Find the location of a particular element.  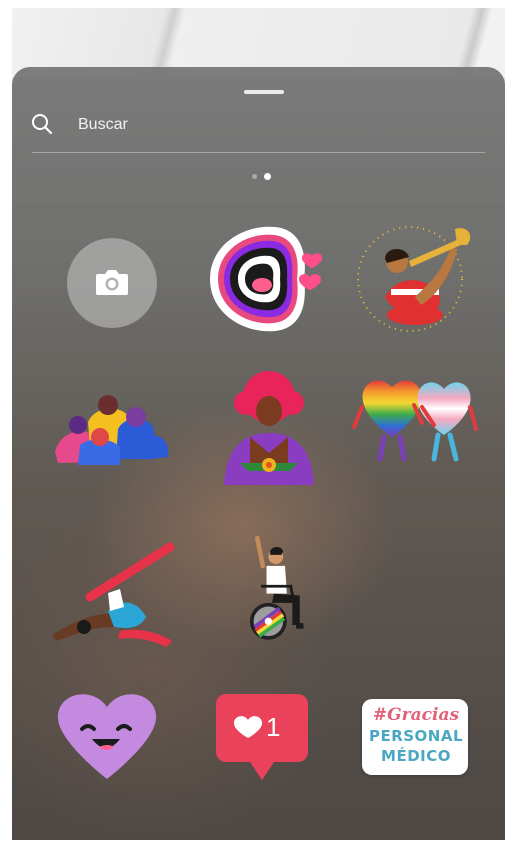

gracias-text: #Gracias is located at coordinates (416, 715).